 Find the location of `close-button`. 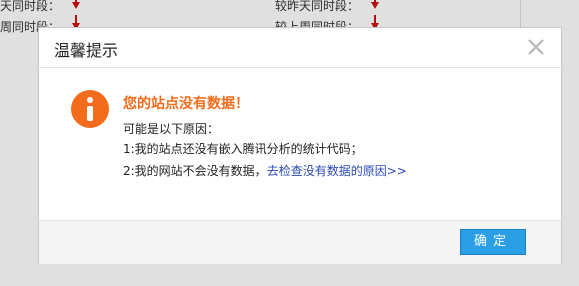

close-button is located at coordinates (536, 47).